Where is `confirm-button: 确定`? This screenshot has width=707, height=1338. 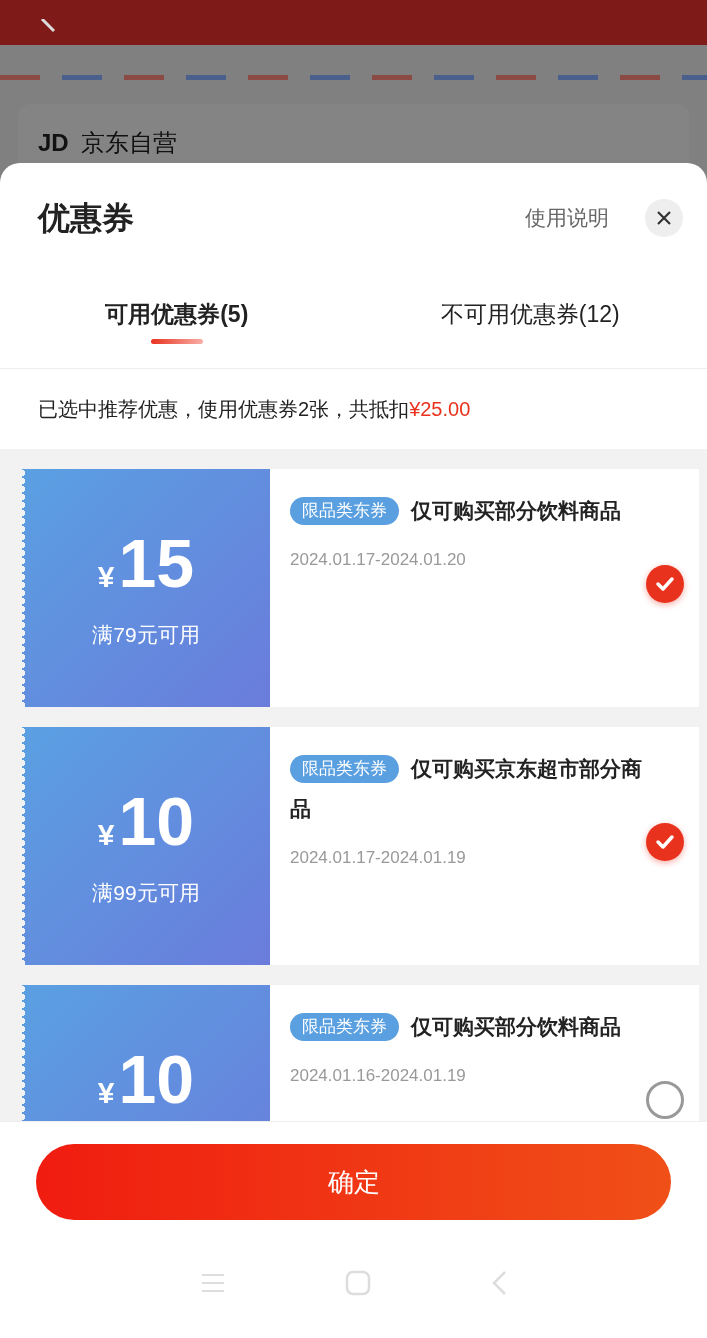
confirm-button: 确定 is located at coordinates (353, 1182).